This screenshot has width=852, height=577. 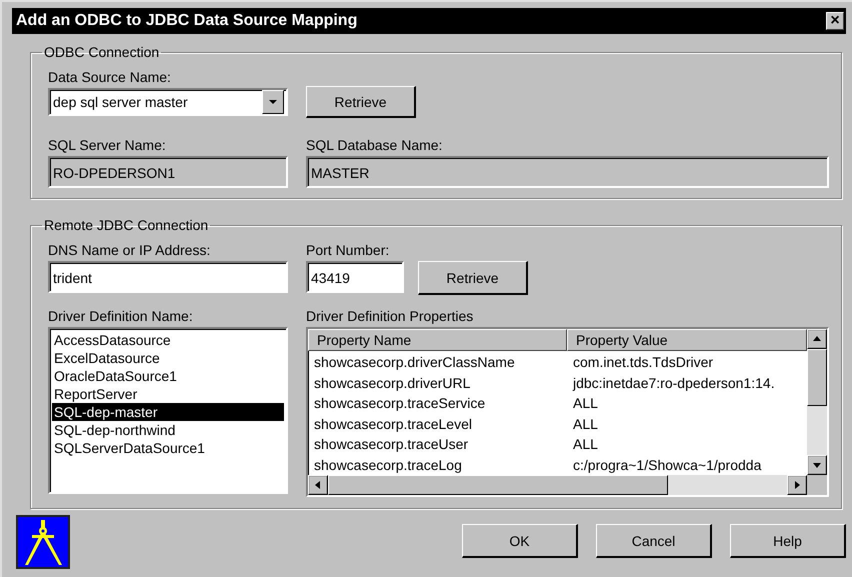 What do you see at coordinates (437, 340) in the screenshot?
I see `column-header: Property Name` at bounding box center [437, 340].